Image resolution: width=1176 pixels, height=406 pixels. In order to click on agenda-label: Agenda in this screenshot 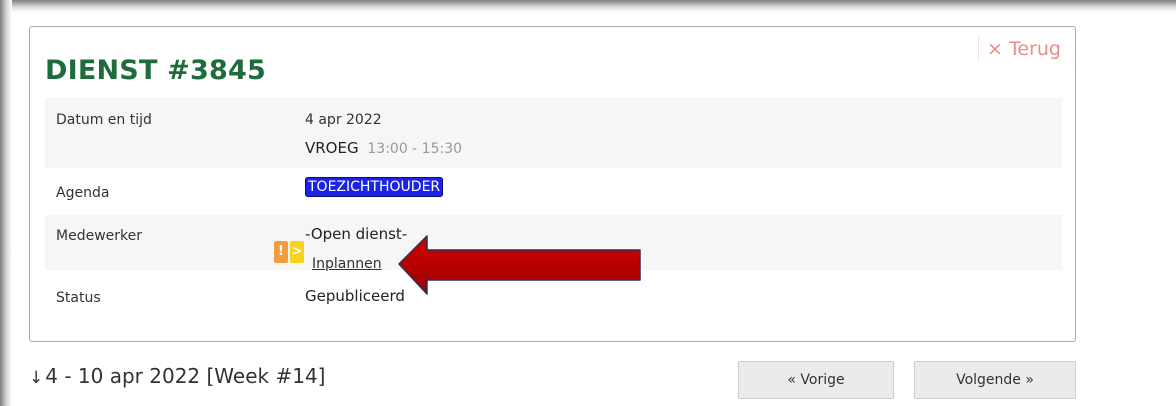, I will do `click(83, 193)`.